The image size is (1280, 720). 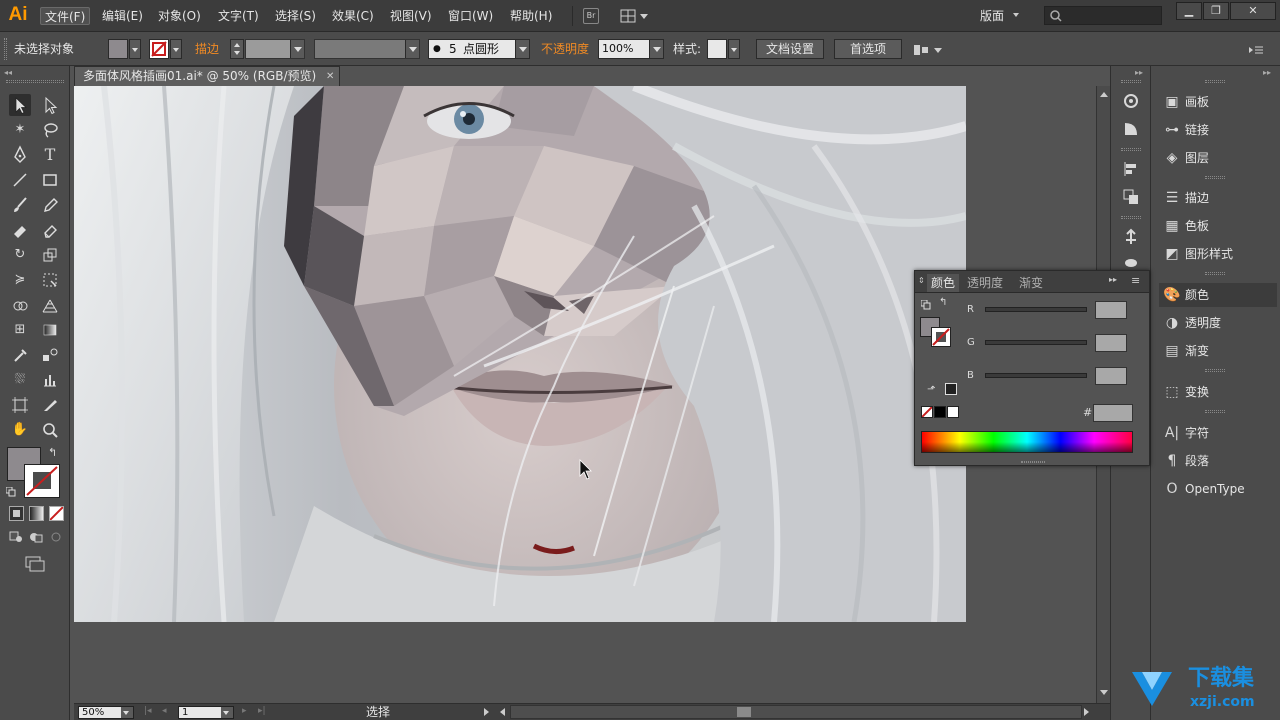 I want to click on black-color-swatch, so click(x=940, y=412).